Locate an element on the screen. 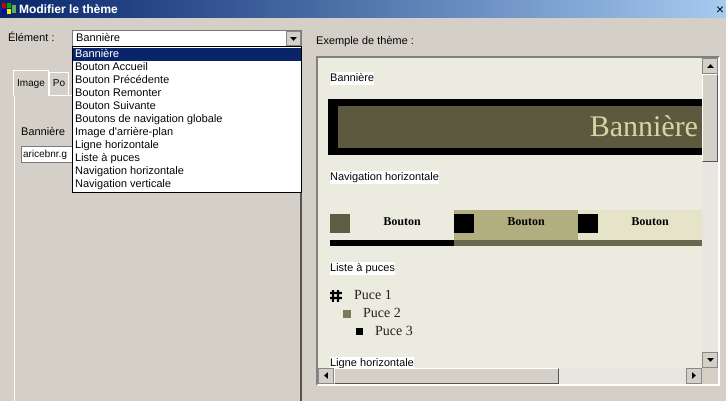  scroll-down-icon is located at coordinates (710, 360).